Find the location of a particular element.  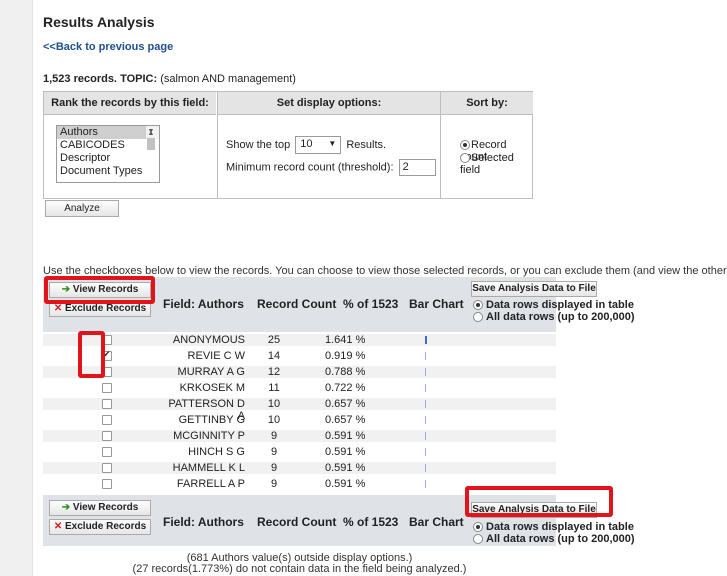

table-row: HAMMELL K L 9 0.591 % is located at coordinates (299, 468).